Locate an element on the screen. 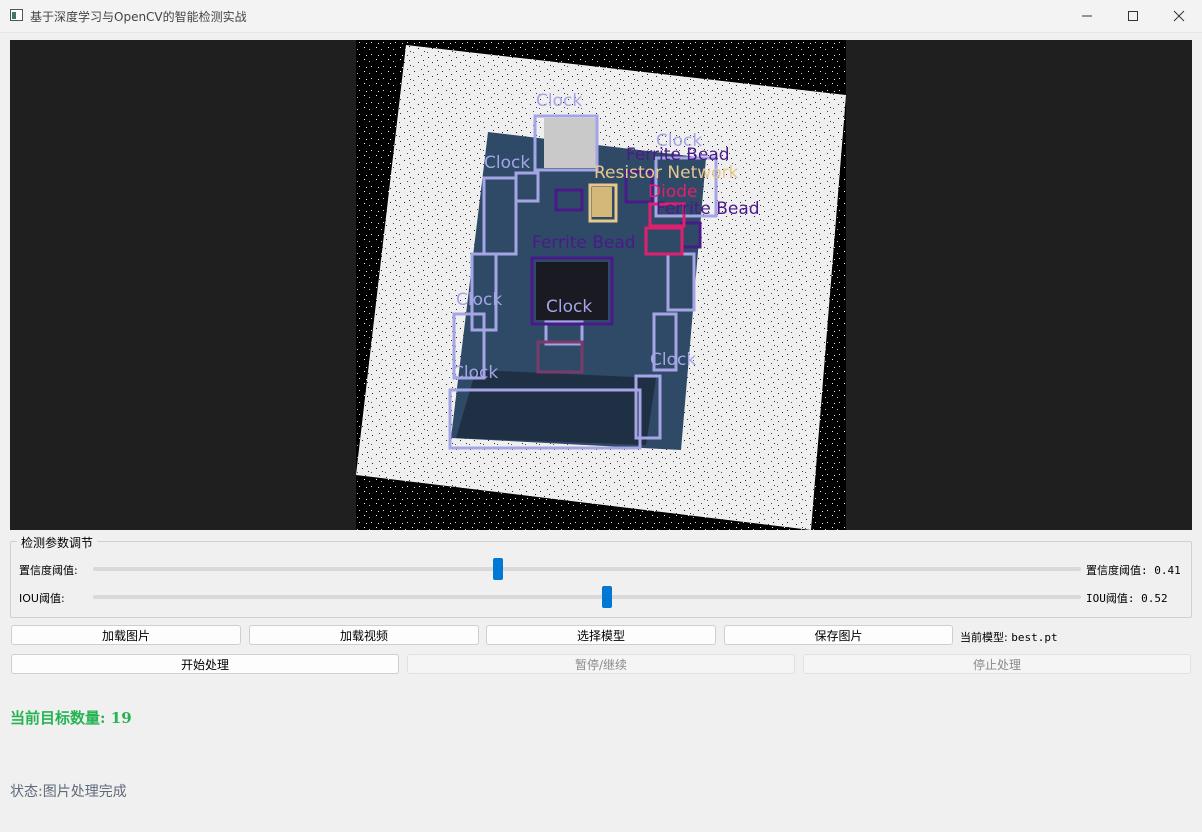 The width and height of the screenshot is (1202, 832). minimize-icon is located at coordinates (1087, 16).